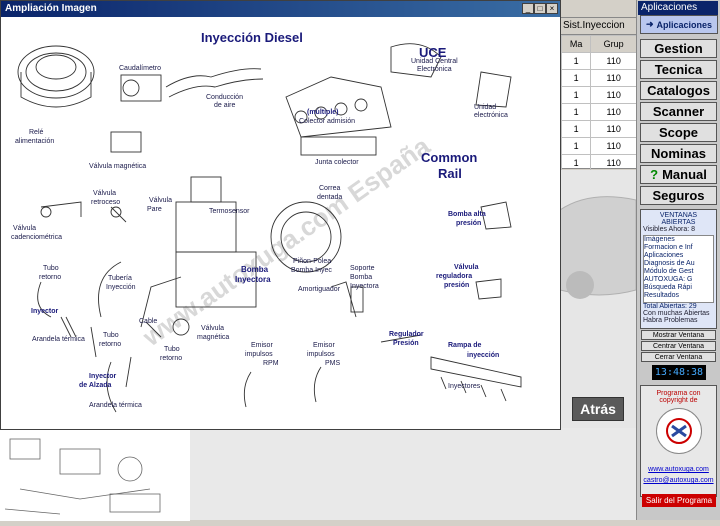  I want to click on gestion-button: Gestion, so click(678, 48).